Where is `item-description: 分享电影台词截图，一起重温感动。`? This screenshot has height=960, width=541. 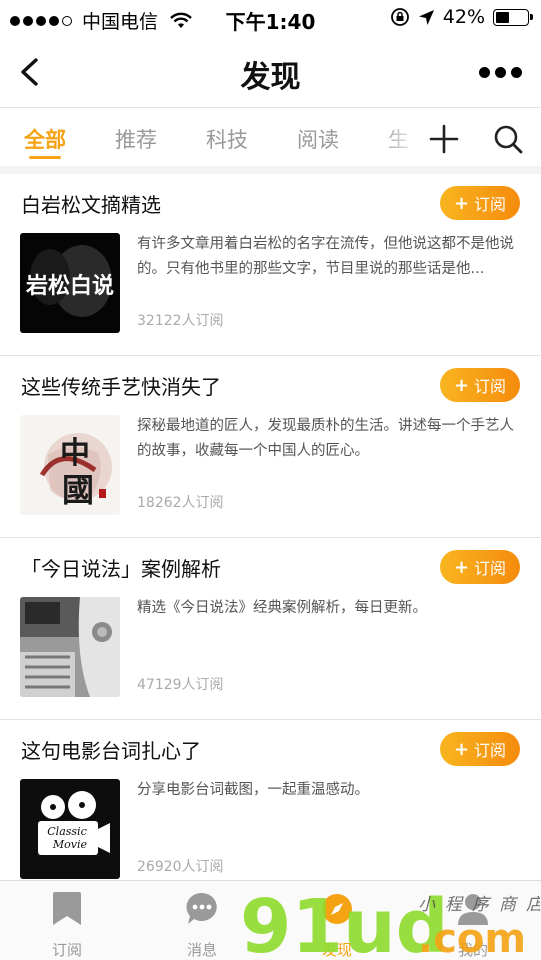 item-description: 分享电影台词截图，一起重温感动。 is located at coordinates (253, 790).